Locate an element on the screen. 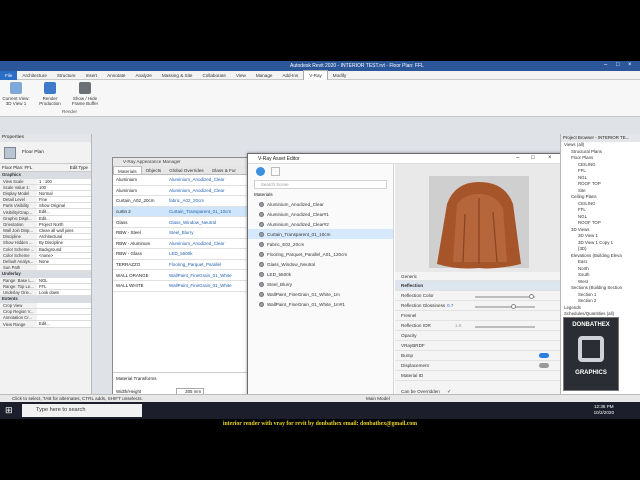  property-value: 100 is located at coordinates (64, 187).